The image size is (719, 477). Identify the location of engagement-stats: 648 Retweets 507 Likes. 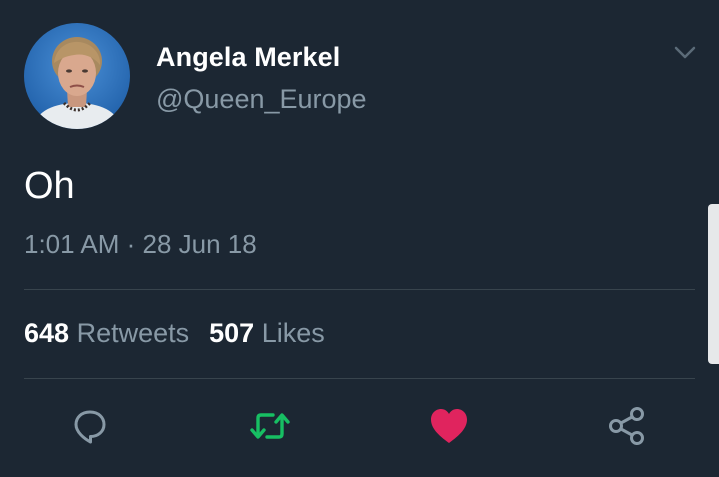
(174, 333).